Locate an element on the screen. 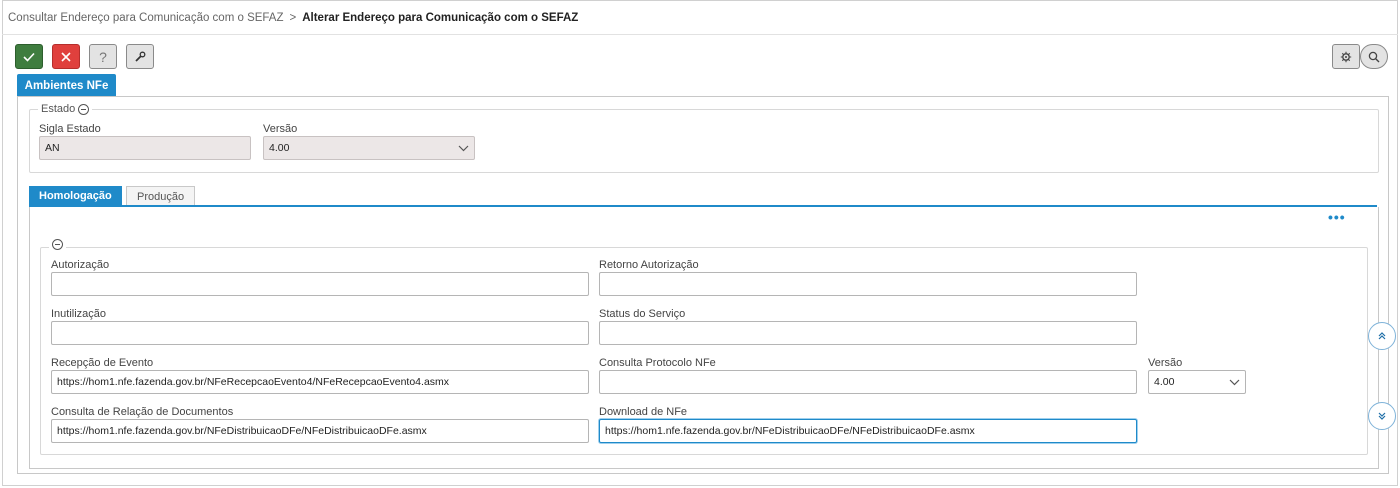  header-divider is located at coordinates (700, 34).